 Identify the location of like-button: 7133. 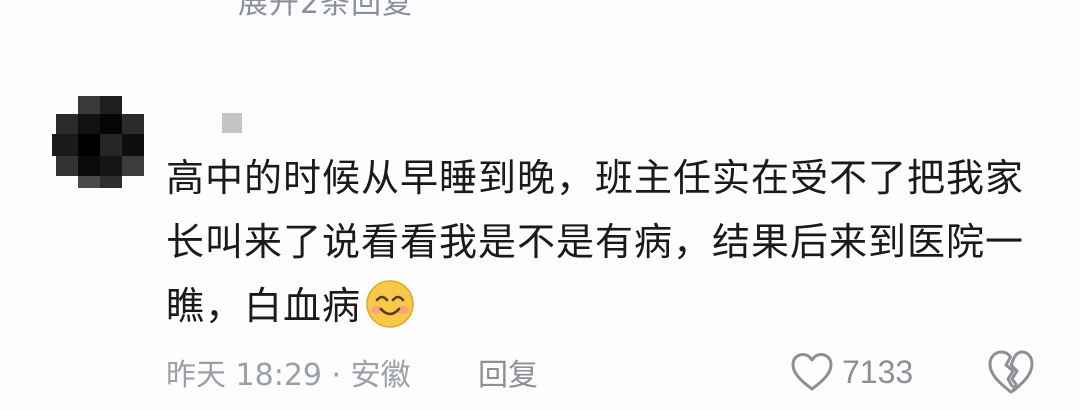
(851, 372).